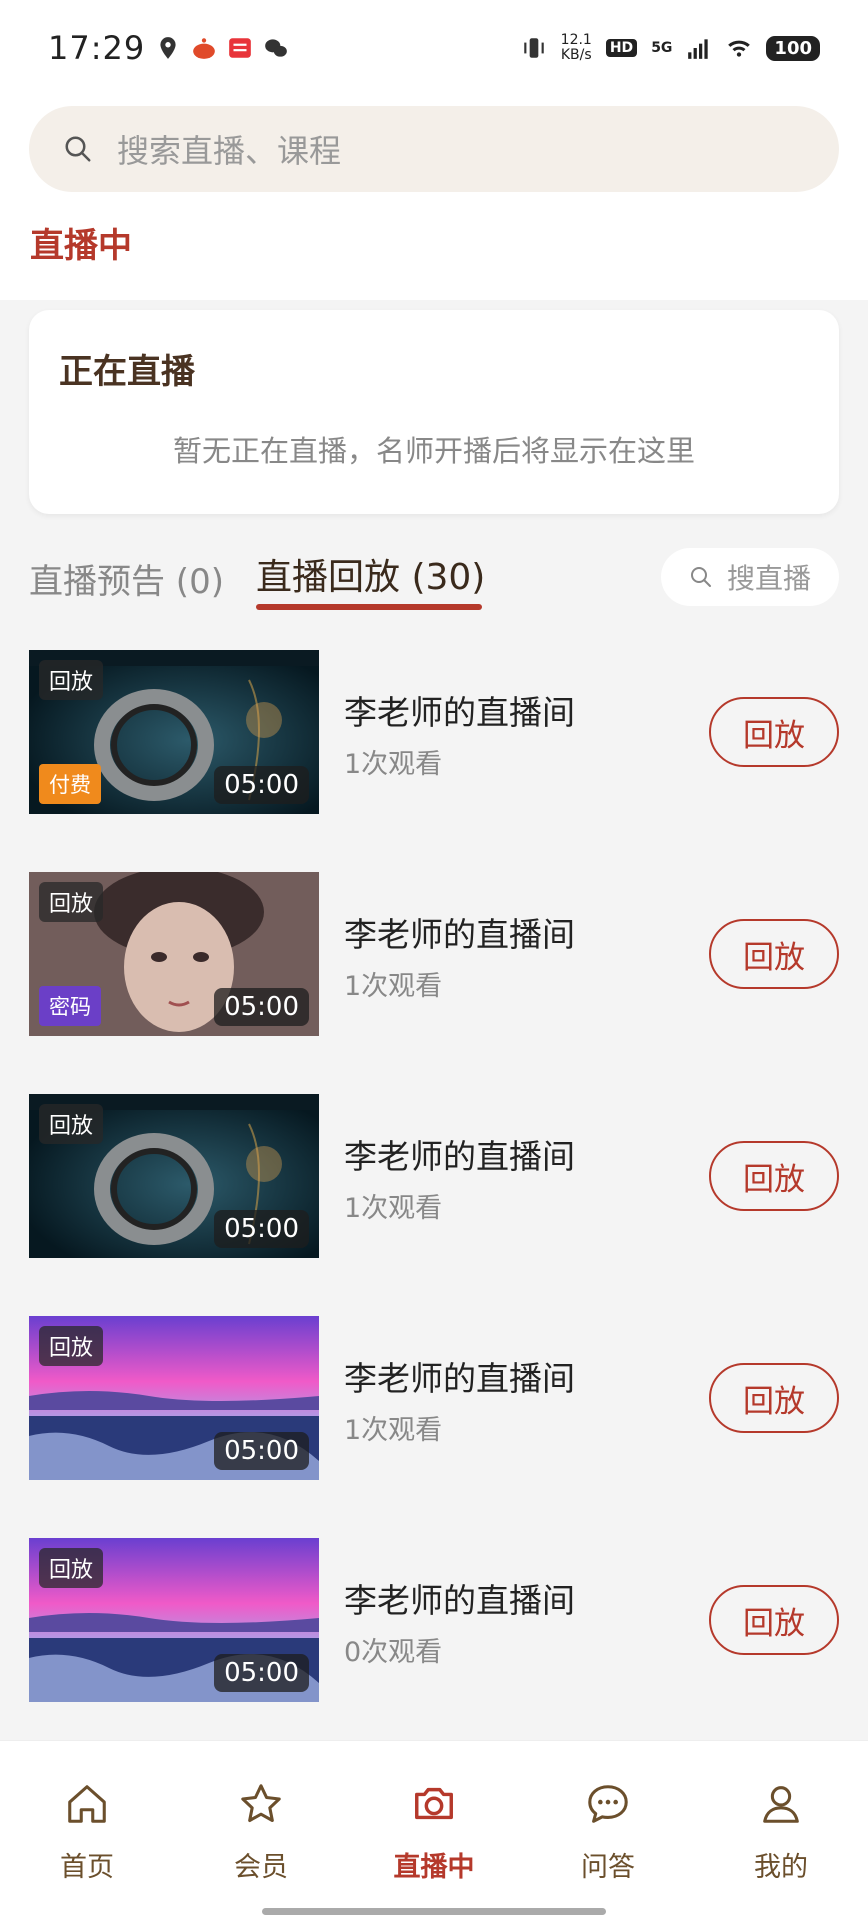 Image resolution: width=868 pixels, height=1920 pixels. Describe the element at coordinates (70, 1006) in the screenshot. I see `password-badge: 密码` at that location.